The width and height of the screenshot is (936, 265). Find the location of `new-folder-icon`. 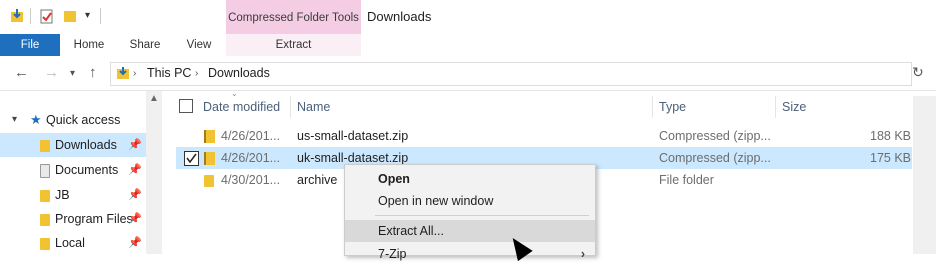

new-folder-icon is located at coordinates (70, 16).